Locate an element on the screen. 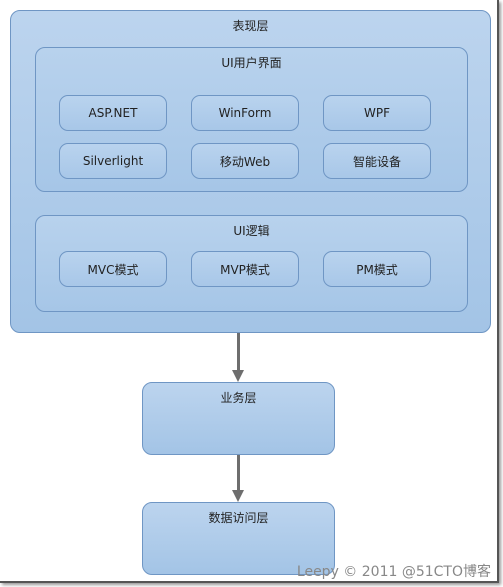 The image size is (503, 587). business-layer-title: 业务层 is located at coordinates (238, 398).